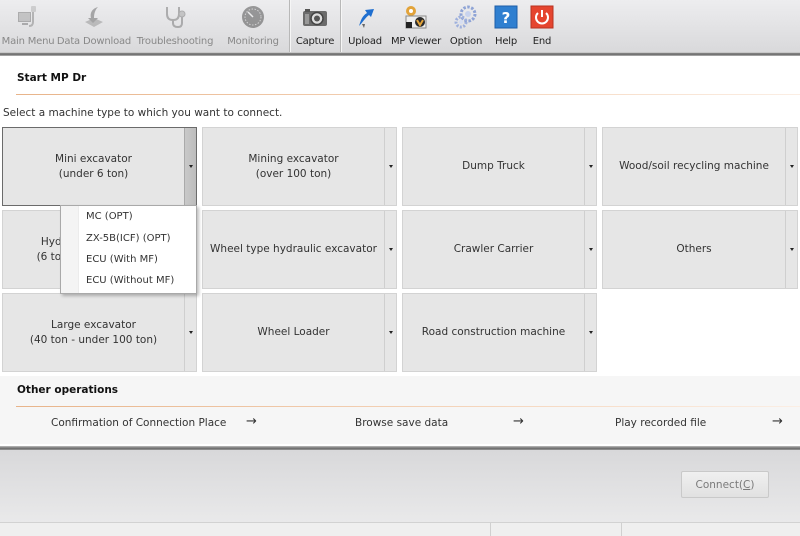  I want to click on end-button: End, so click(542, 26).